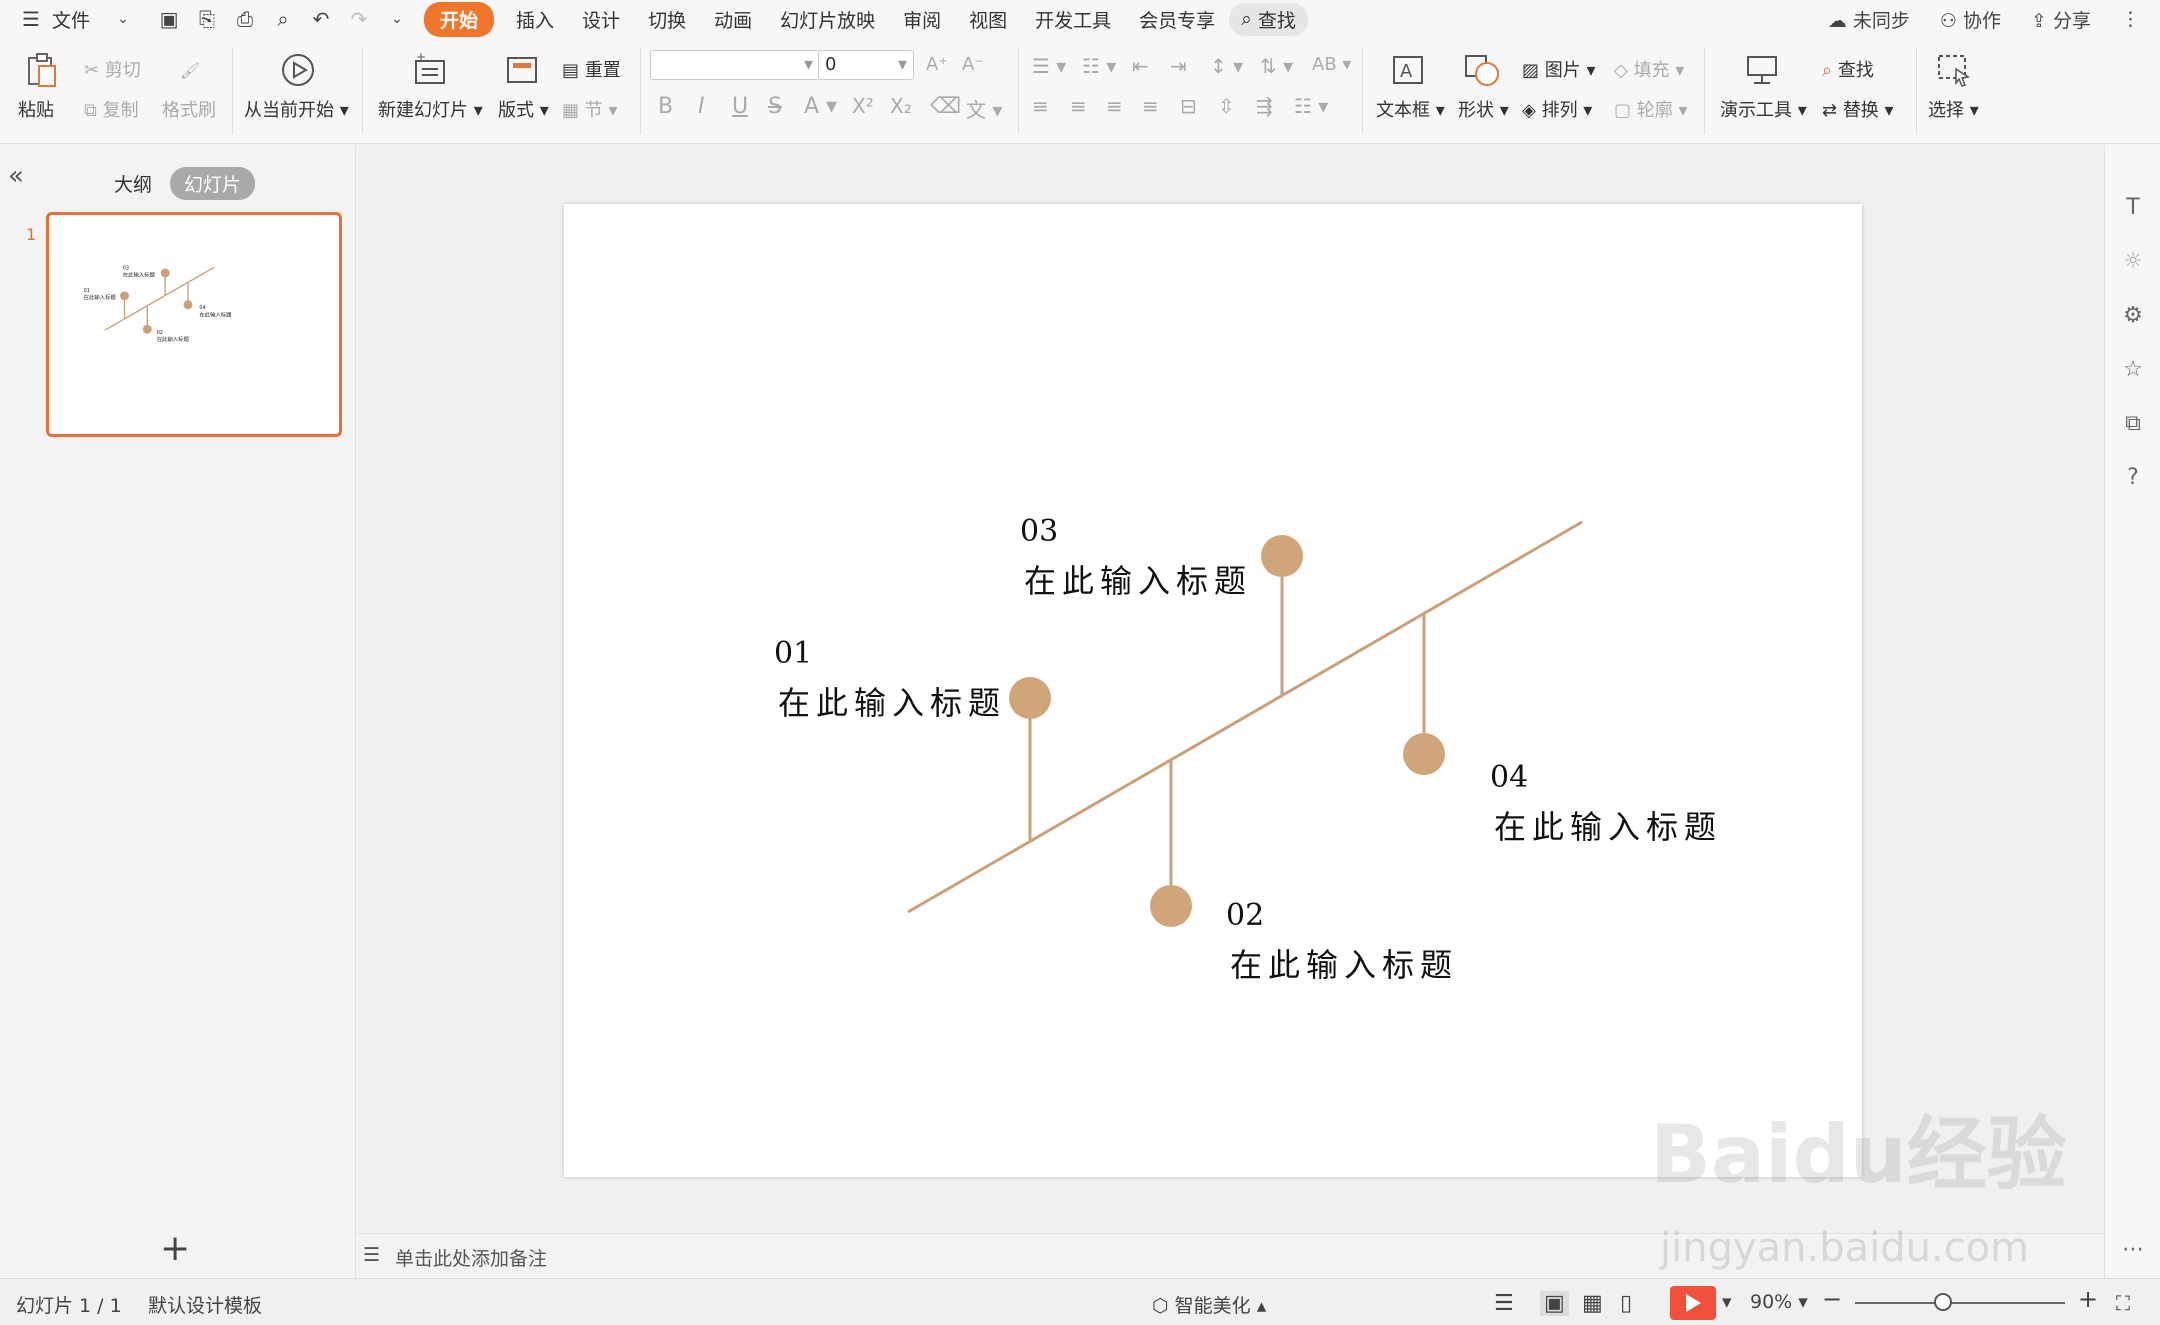  I want to click on decrease-font-button: A⁻, so click(973, 64).